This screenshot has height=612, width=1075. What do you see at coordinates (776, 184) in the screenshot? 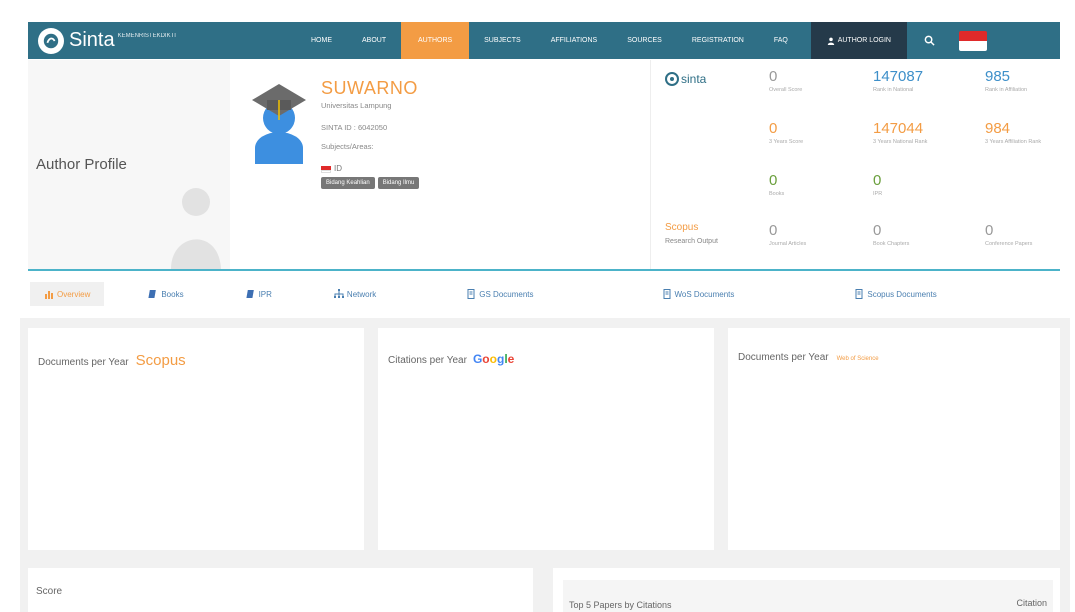
I see `stat-books: 0 Books` at bounding box center [776, 184].